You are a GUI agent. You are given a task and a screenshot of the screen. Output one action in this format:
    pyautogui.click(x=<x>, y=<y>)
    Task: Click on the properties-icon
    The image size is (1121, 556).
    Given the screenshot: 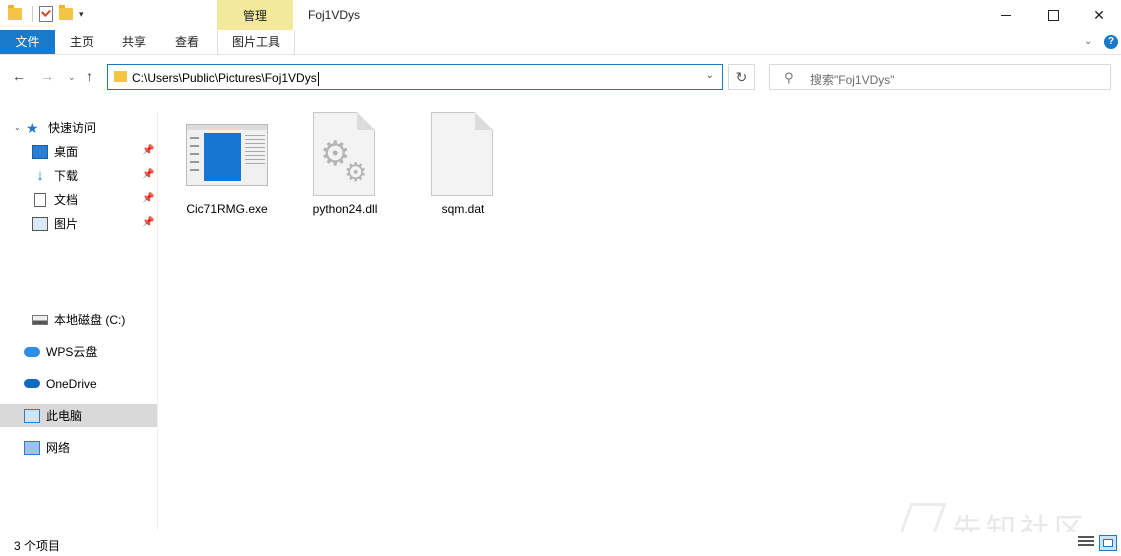 What is the action you would take?
    pyautogui.click(x=46, y=14)
    